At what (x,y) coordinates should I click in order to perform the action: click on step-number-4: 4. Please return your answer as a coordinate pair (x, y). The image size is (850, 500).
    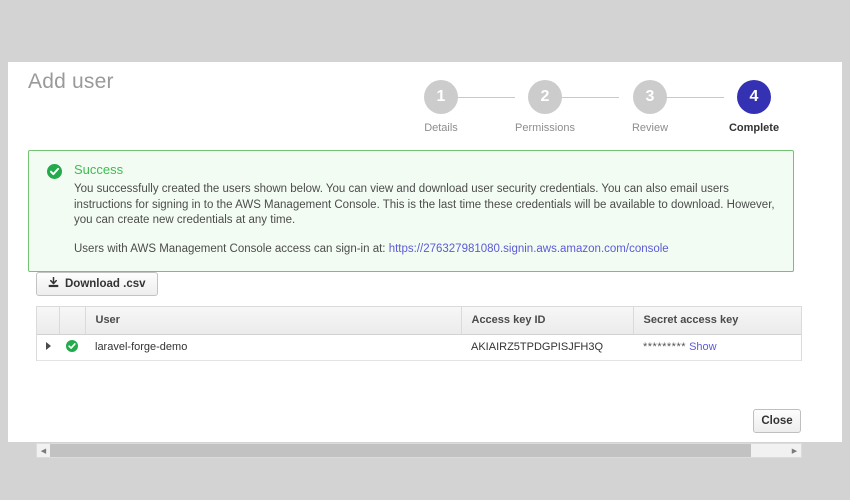
    Looking at the image, I should click on (754, 97).